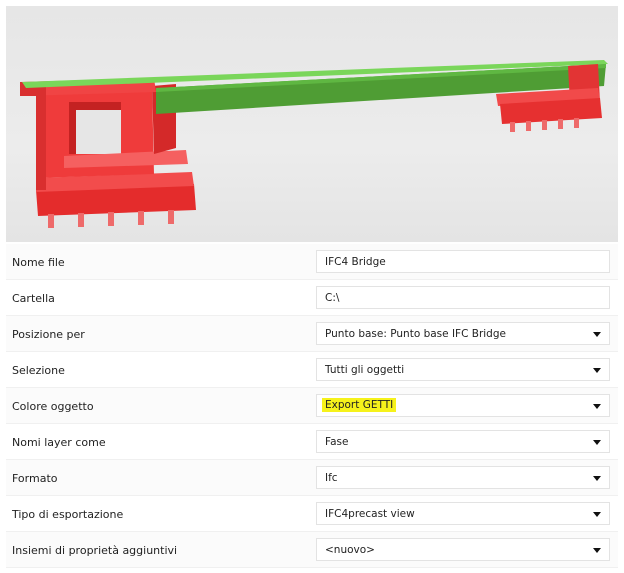 This screenshot has height=573, width=624. Describe the element at coordinates (312, 298) in the screenshot. I see `property-row-cartella: Cartella C:\` at that location.